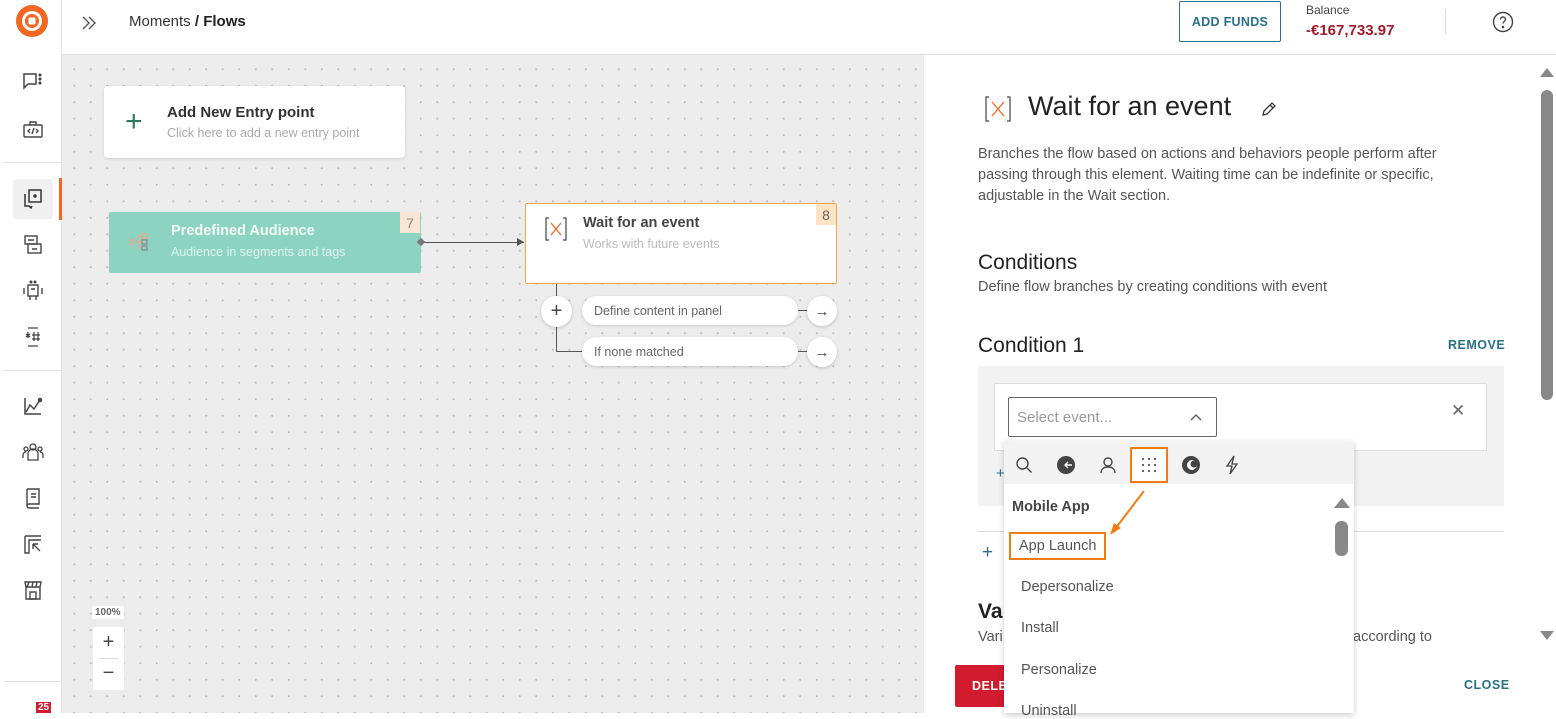 The height and width of the screenshot is (719, 1556). What do you see at coordinates (258, 252) in the screenshot?
I see `audience-subtitle: Audience in segments and tags` at bounding box center [258, 252].